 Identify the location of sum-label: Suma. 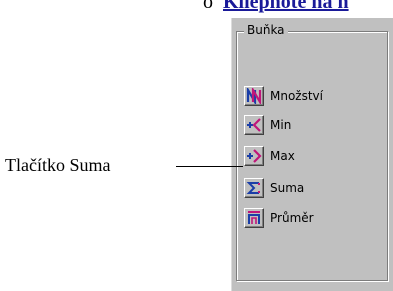
(287, 188).